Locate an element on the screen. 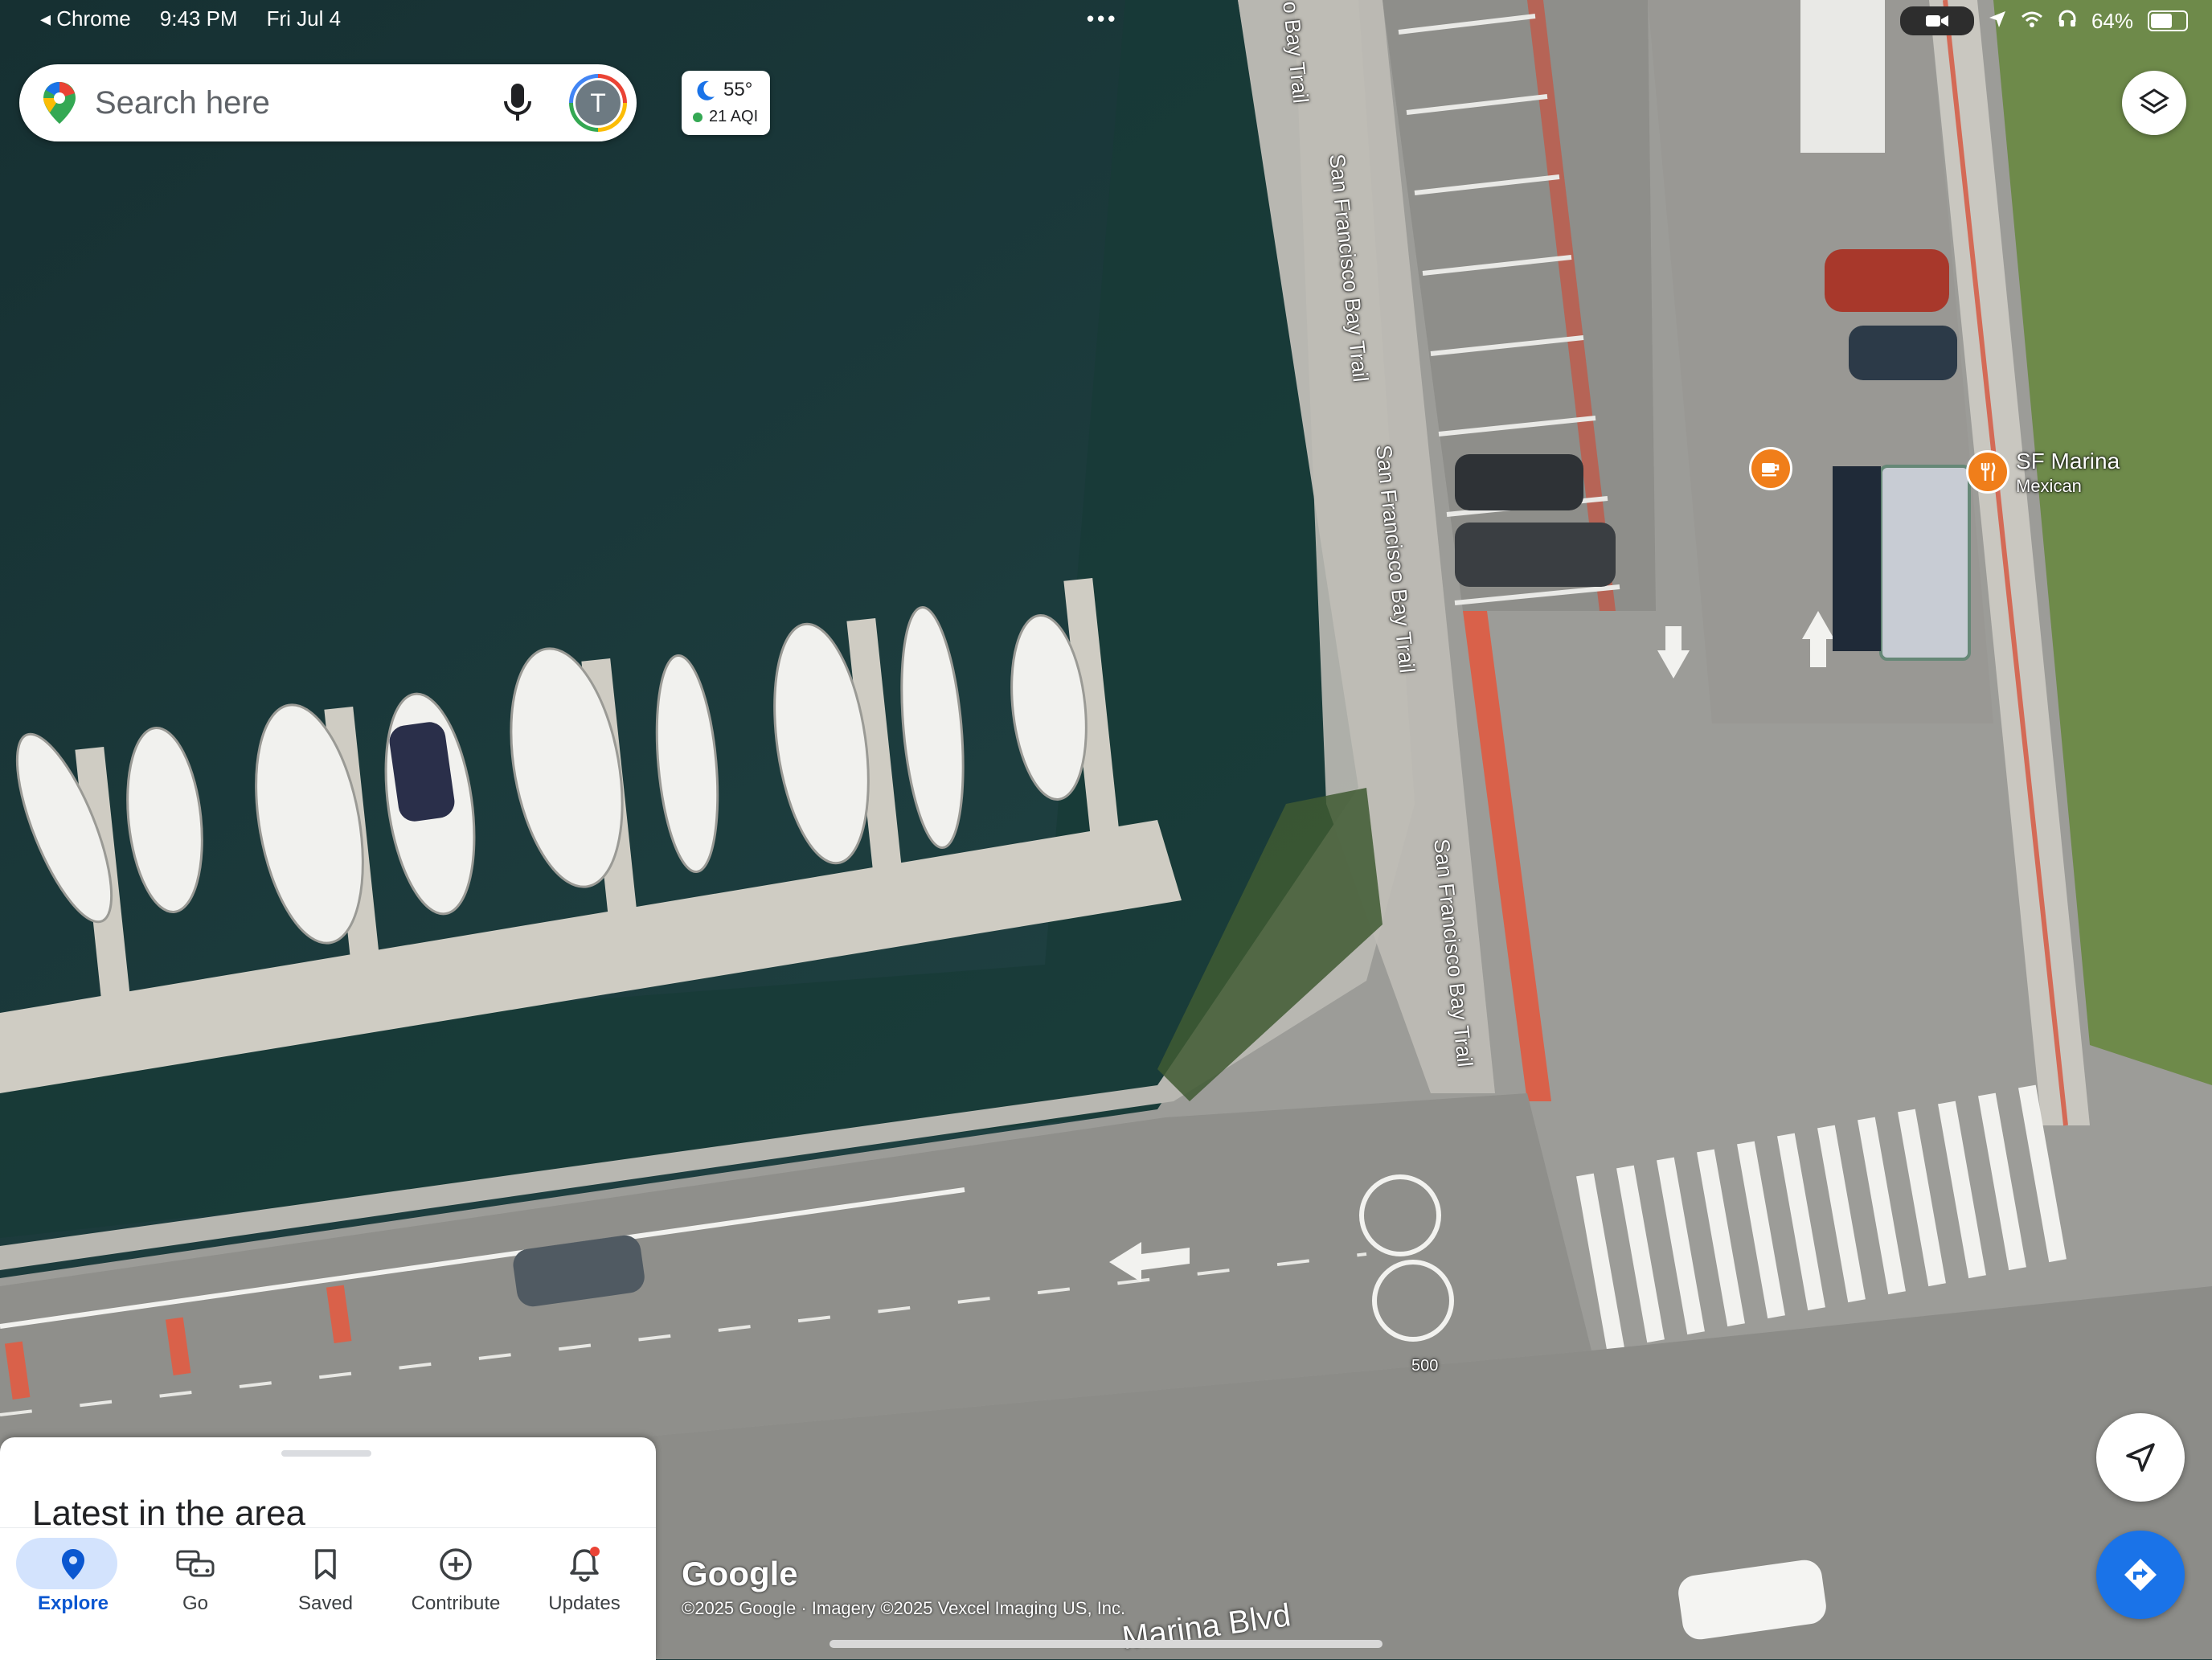 The height and width of the screenshot is (1660, 2212). layers-button is located at coordinates (2154, 103).